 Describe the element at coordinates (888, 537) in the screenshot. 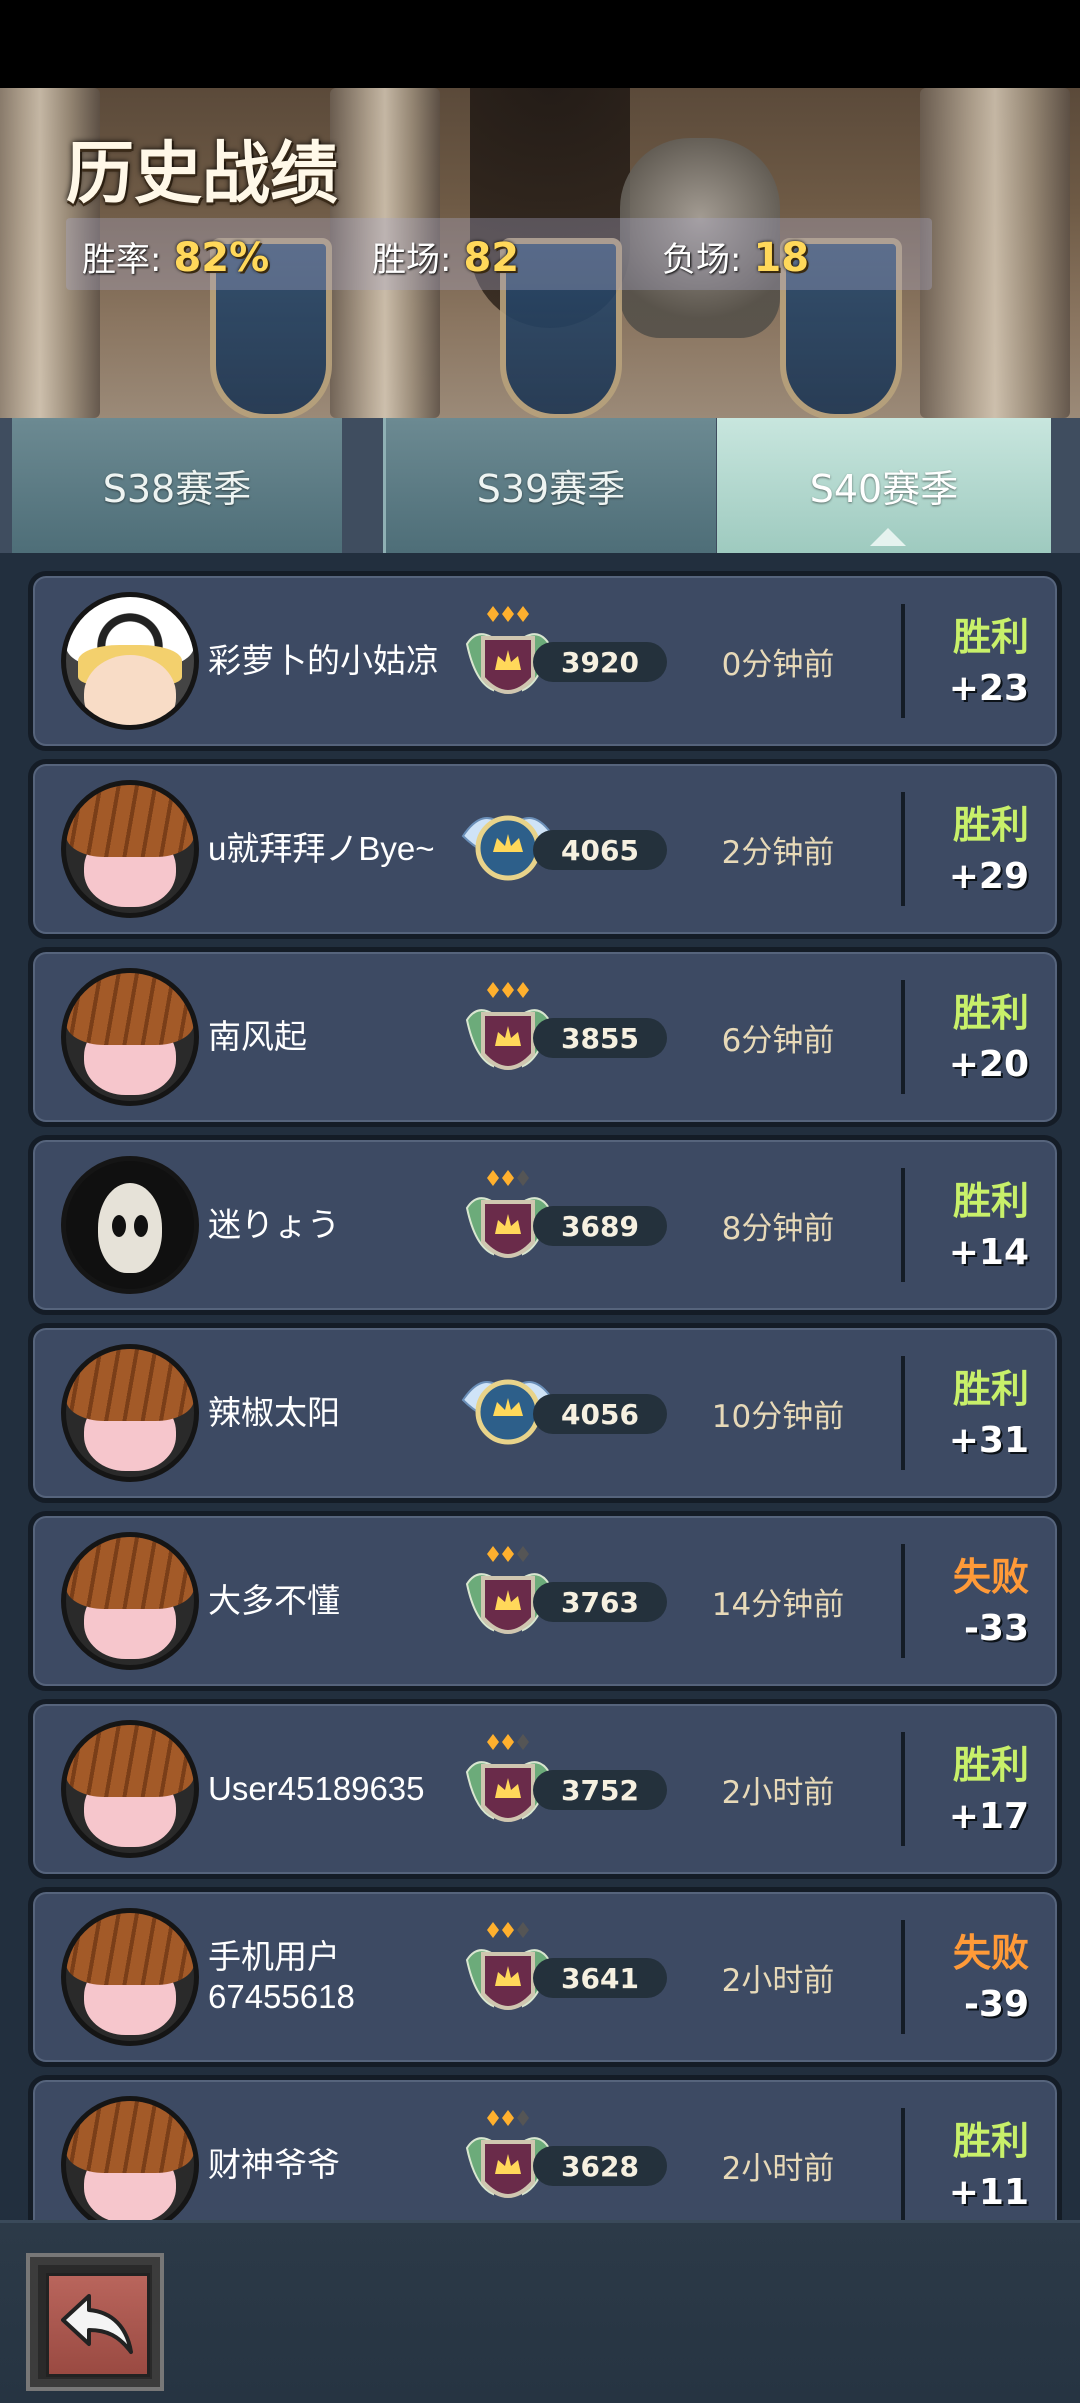

I see `selected-tab-indicator` at that location.